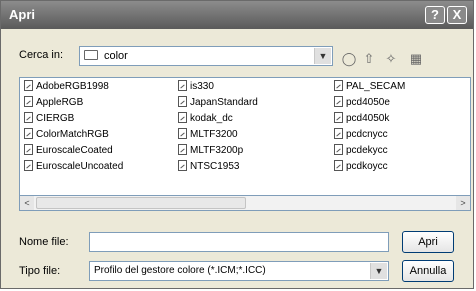 The height and width of the screenshot is (291, 476). I want to click on lookin-dropdown: color ▼, so click(206, 56).